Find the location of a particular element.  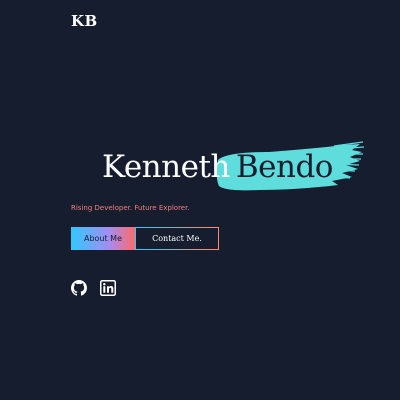

last-name: Bendo is located at coordinates (284, 167).